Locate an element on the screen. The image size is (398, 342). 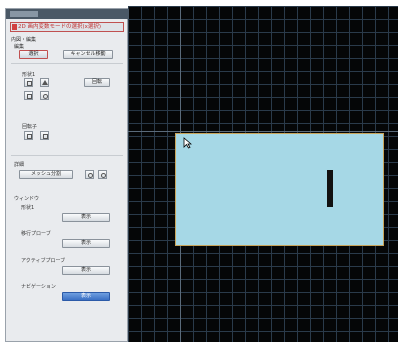
rotor-tool-1-icon is located at coordinates (28, 135).